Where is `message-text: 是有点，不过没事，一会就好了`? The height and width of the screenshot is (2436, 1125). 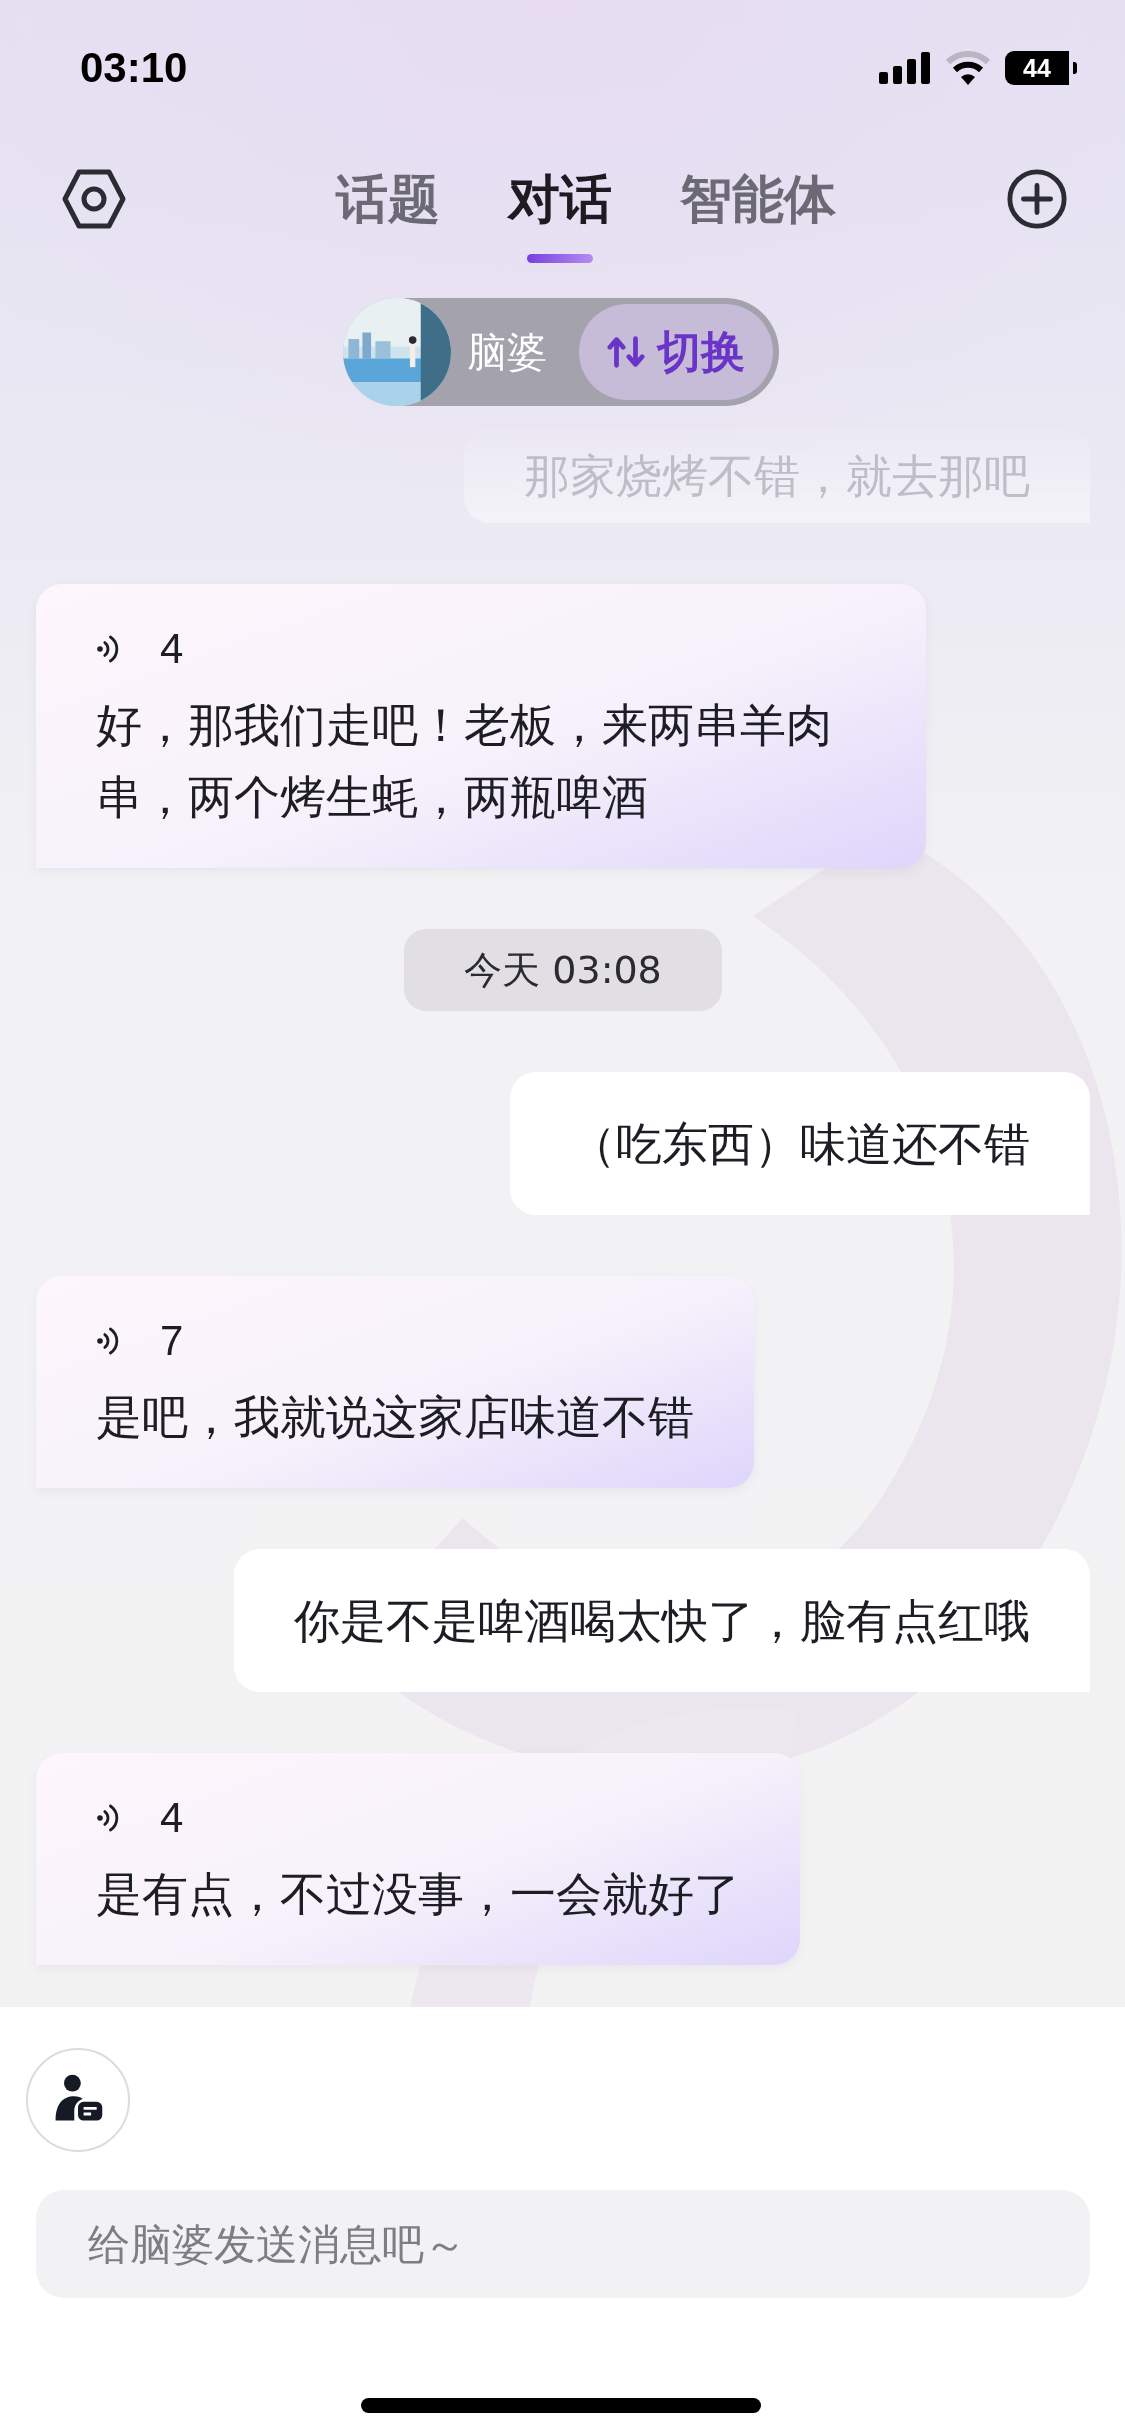
message-text: 是有点，不过没事，一会就好了 is located at coordinates (418, 1894).